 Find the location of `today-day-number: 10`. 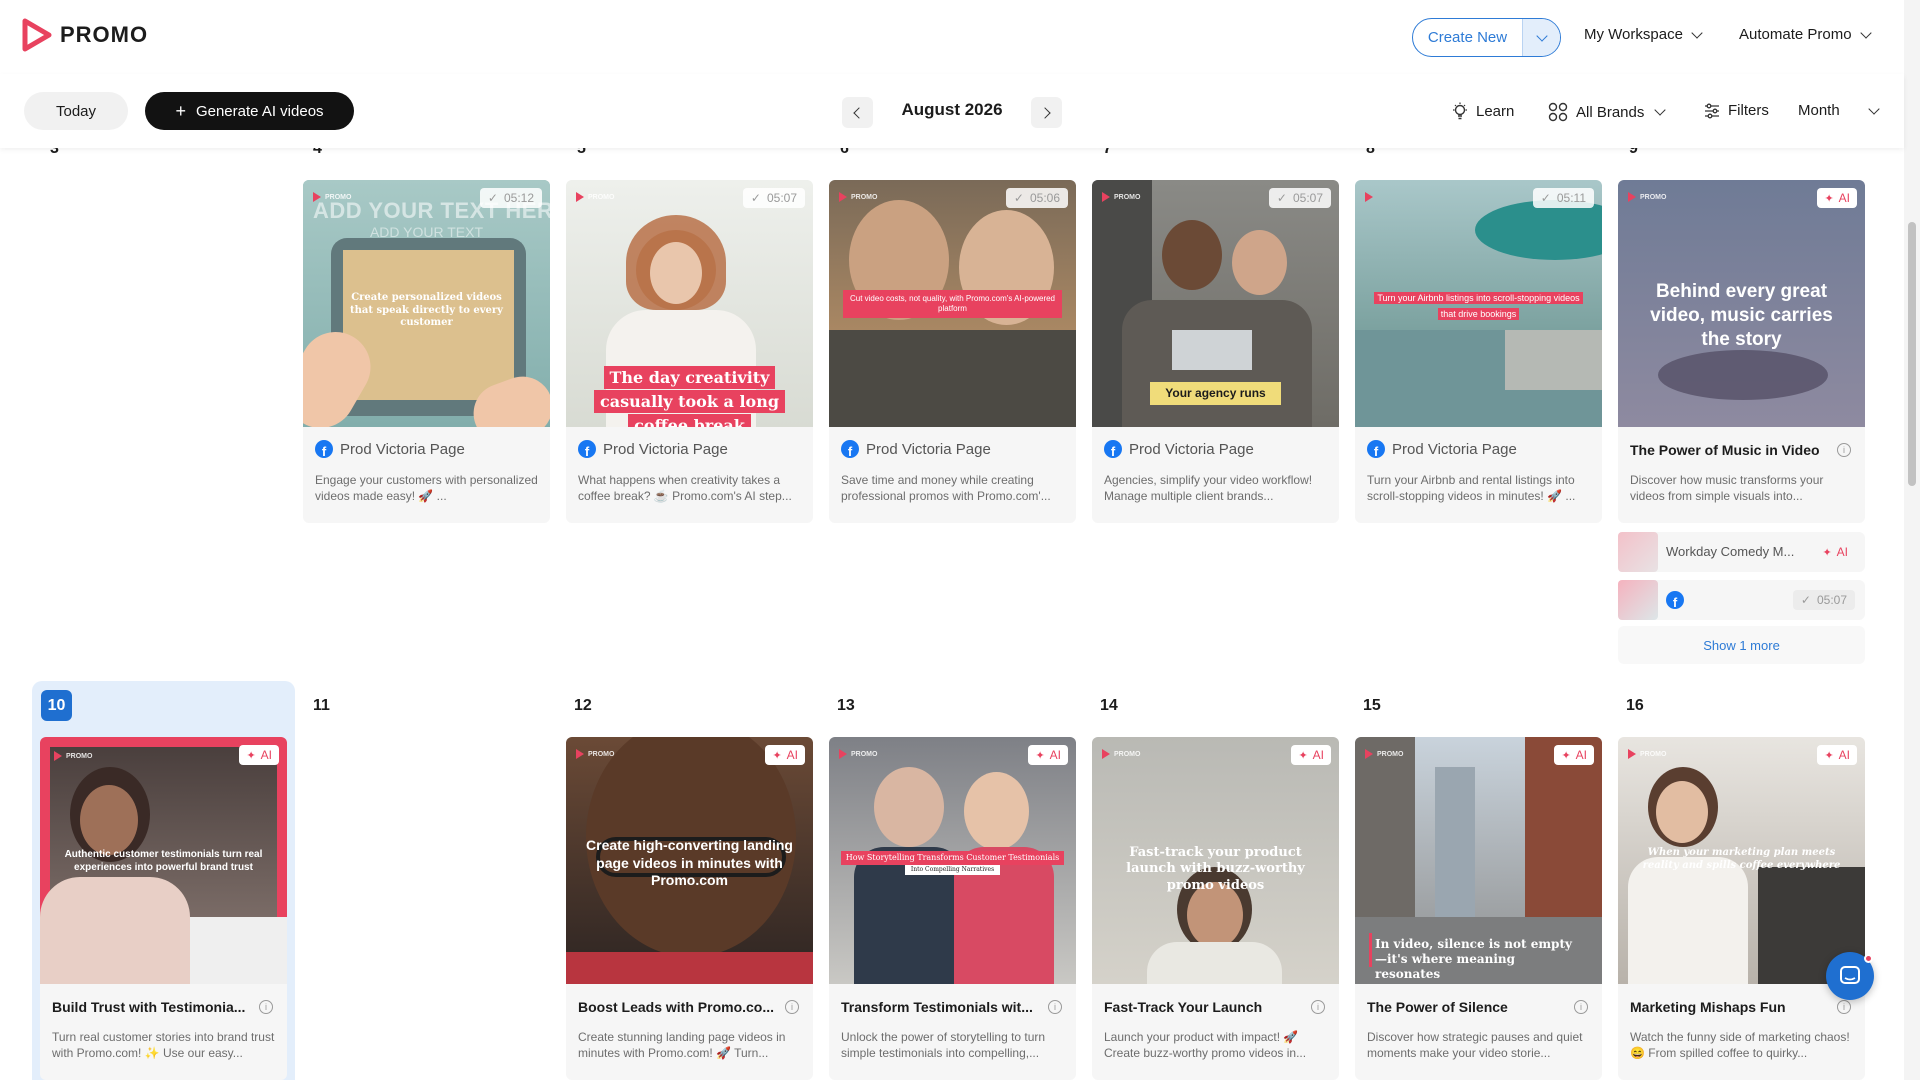

today-day-number: 10 is located at coordinates (56, 705).